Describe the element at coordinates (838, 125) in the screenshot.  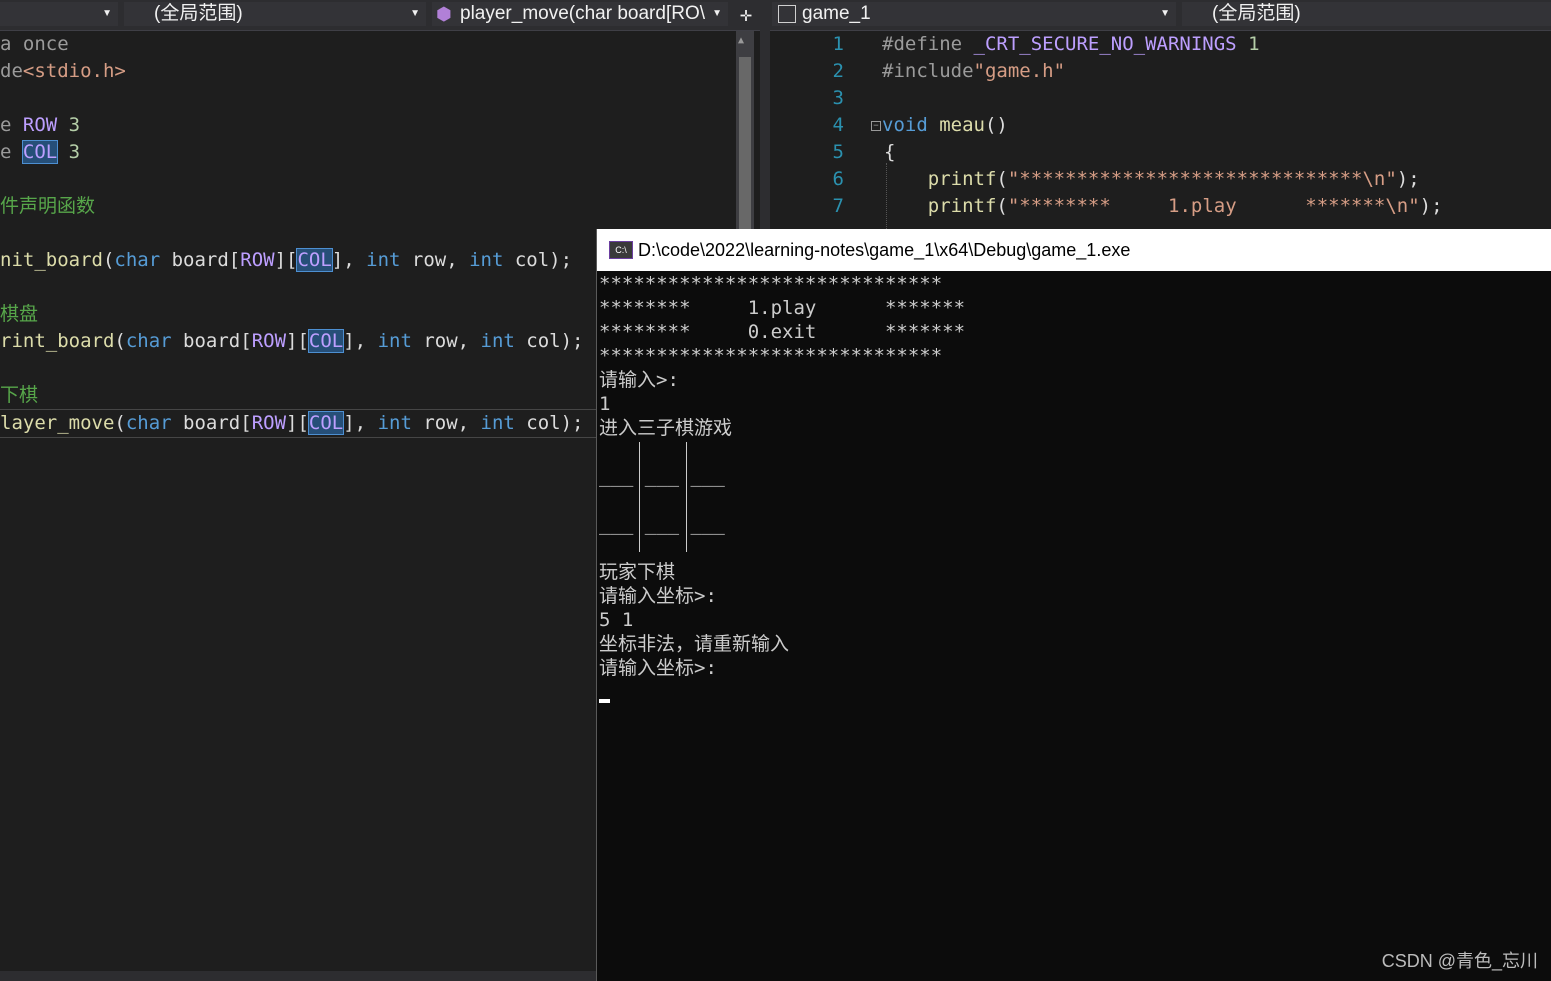
I see `line-number: 4` at that location.